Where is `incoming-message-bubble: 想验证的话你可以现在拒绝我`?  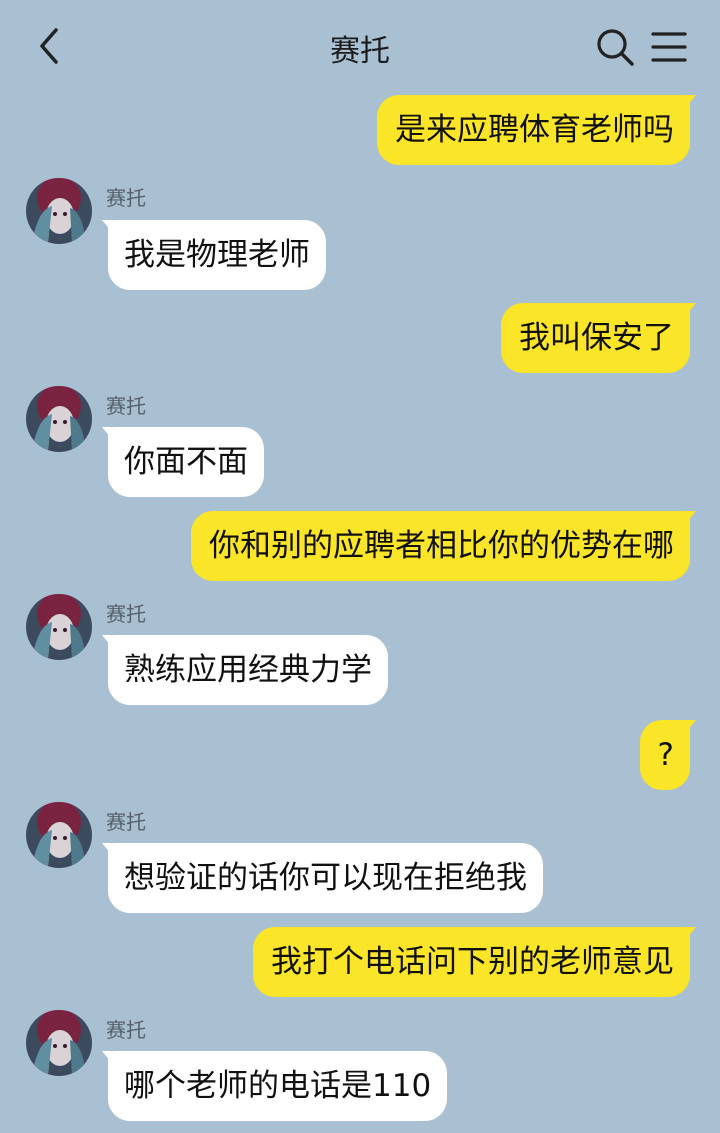
incoming-message-bubble: 想验证的话你可以现在拒绝我 is located at coordinates (322, 878).